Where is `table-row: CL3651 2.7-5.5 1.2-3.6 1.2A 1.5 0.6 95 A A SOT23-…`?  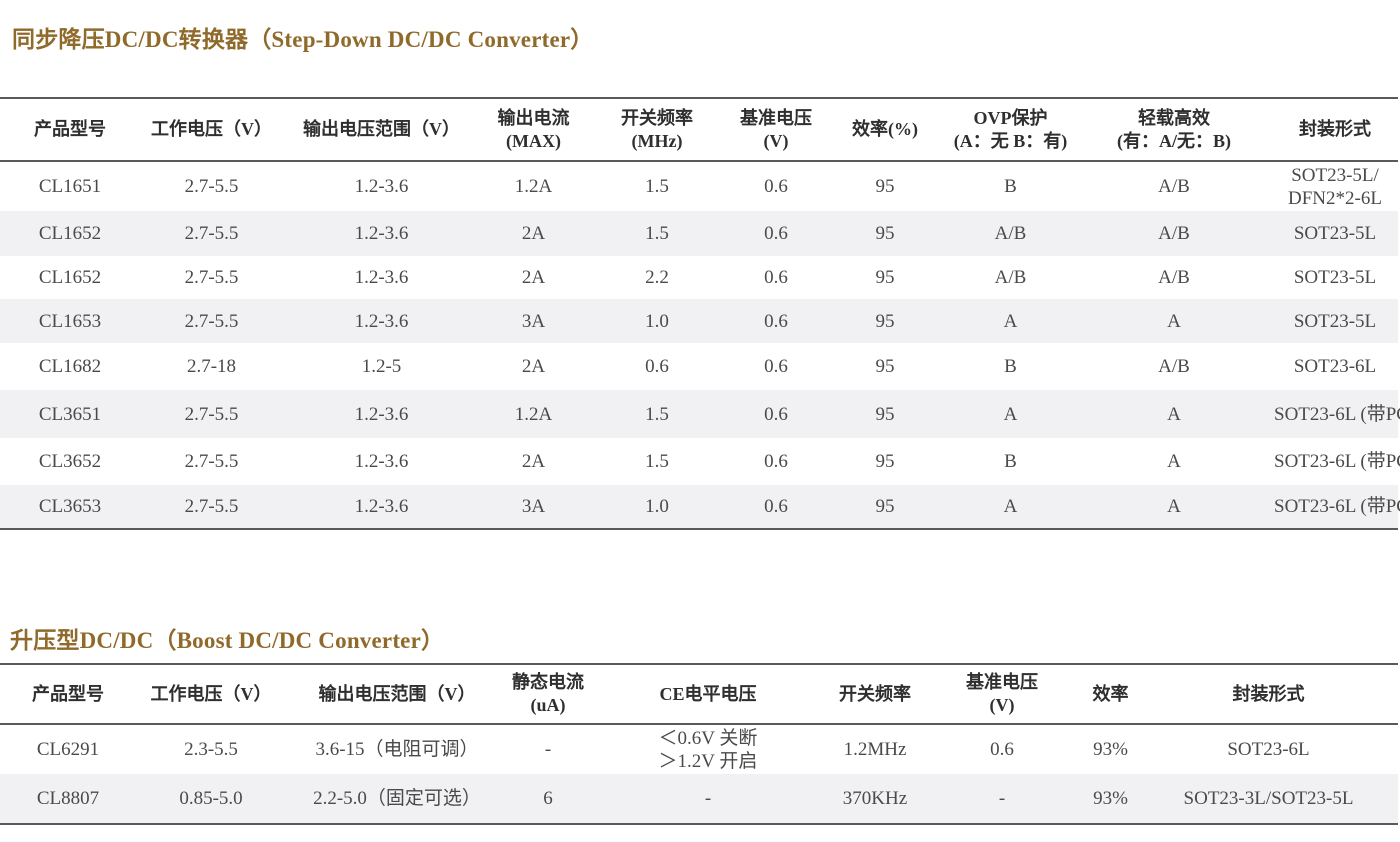
table-row: CL3651 2.7-5.5 1.2-3.6 1.2A 1.5 0.6 95 A A SOT23-… is located at coordinates (700, 414).